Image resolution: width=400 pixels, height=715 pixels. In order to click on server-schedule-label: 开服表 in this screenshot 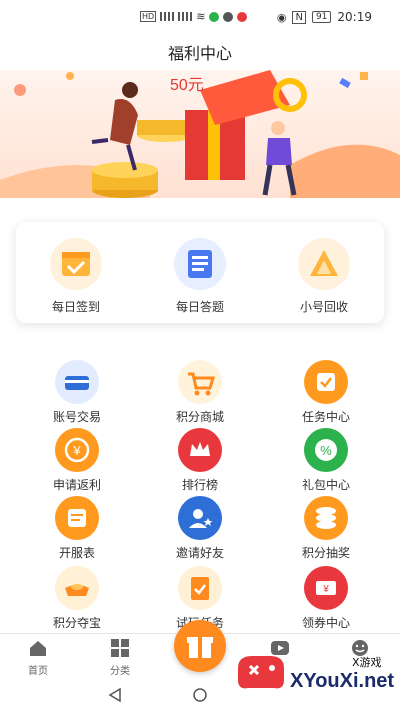, I will do `click(76, 553)`.